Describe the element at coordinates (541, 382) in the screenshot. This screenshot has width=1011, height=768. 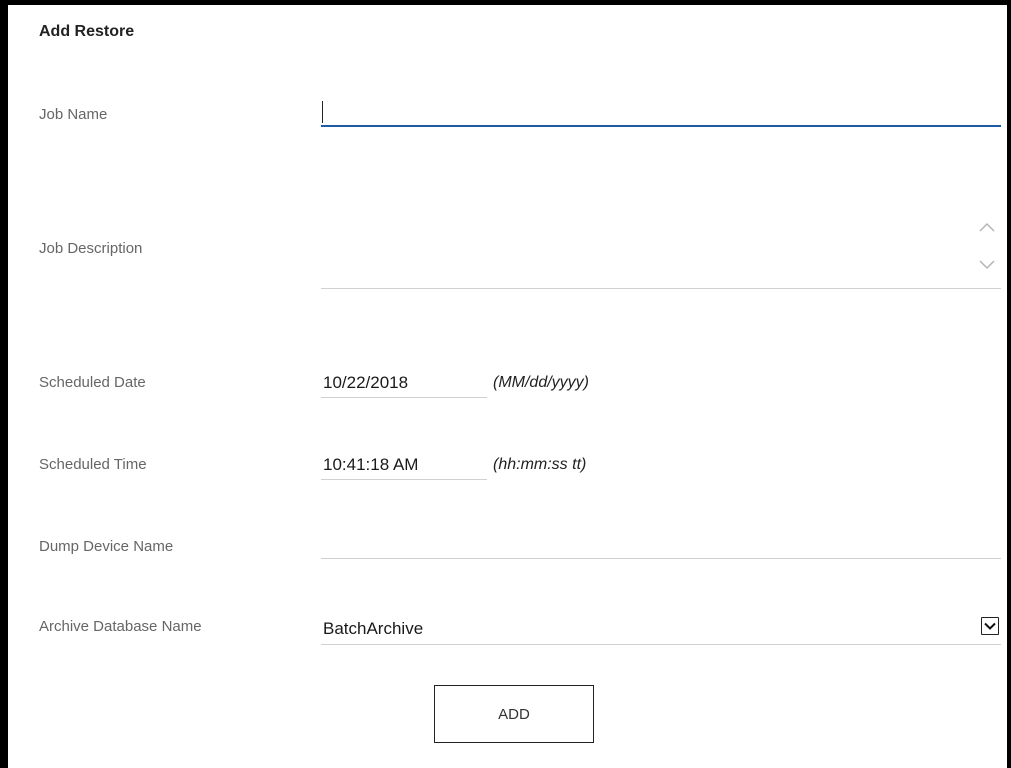
I see `date-format-hint: (MM/dd/yyyy)` at that location.